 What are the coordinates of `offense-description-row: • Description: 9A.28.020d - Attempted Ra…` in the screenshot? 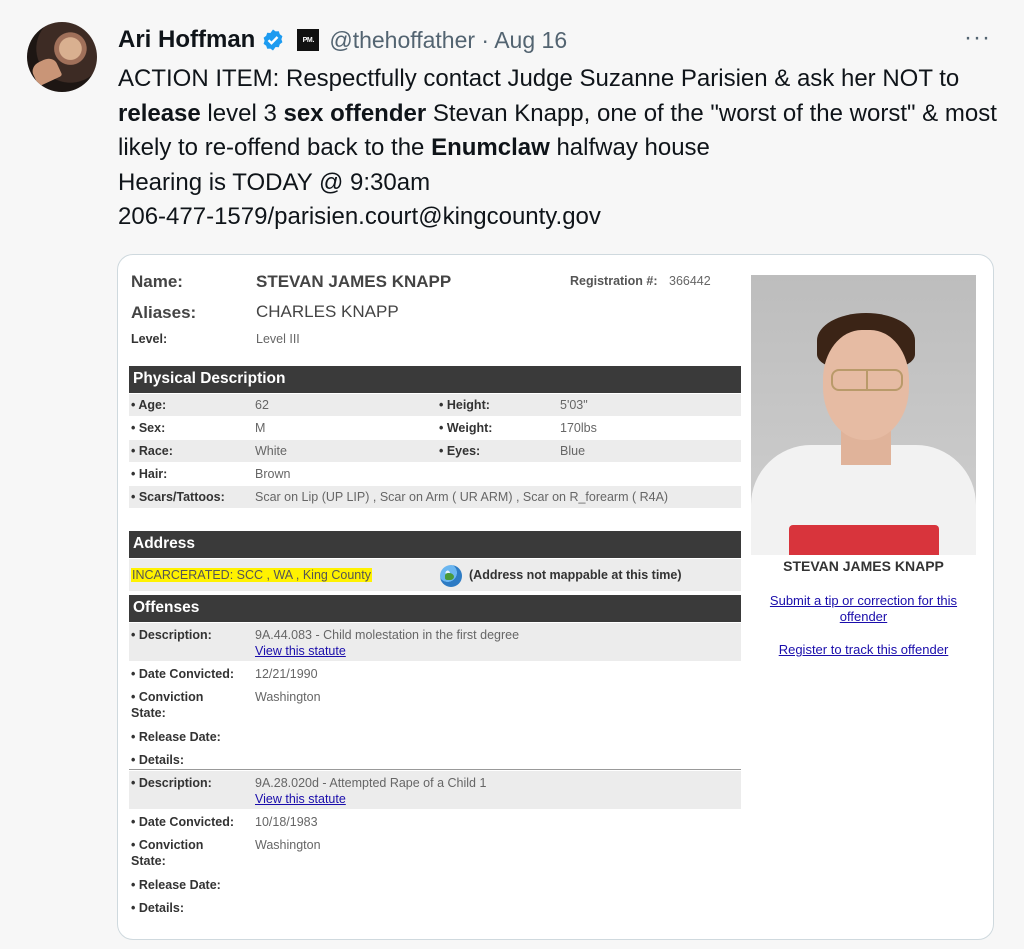 It's located at (435, 790).